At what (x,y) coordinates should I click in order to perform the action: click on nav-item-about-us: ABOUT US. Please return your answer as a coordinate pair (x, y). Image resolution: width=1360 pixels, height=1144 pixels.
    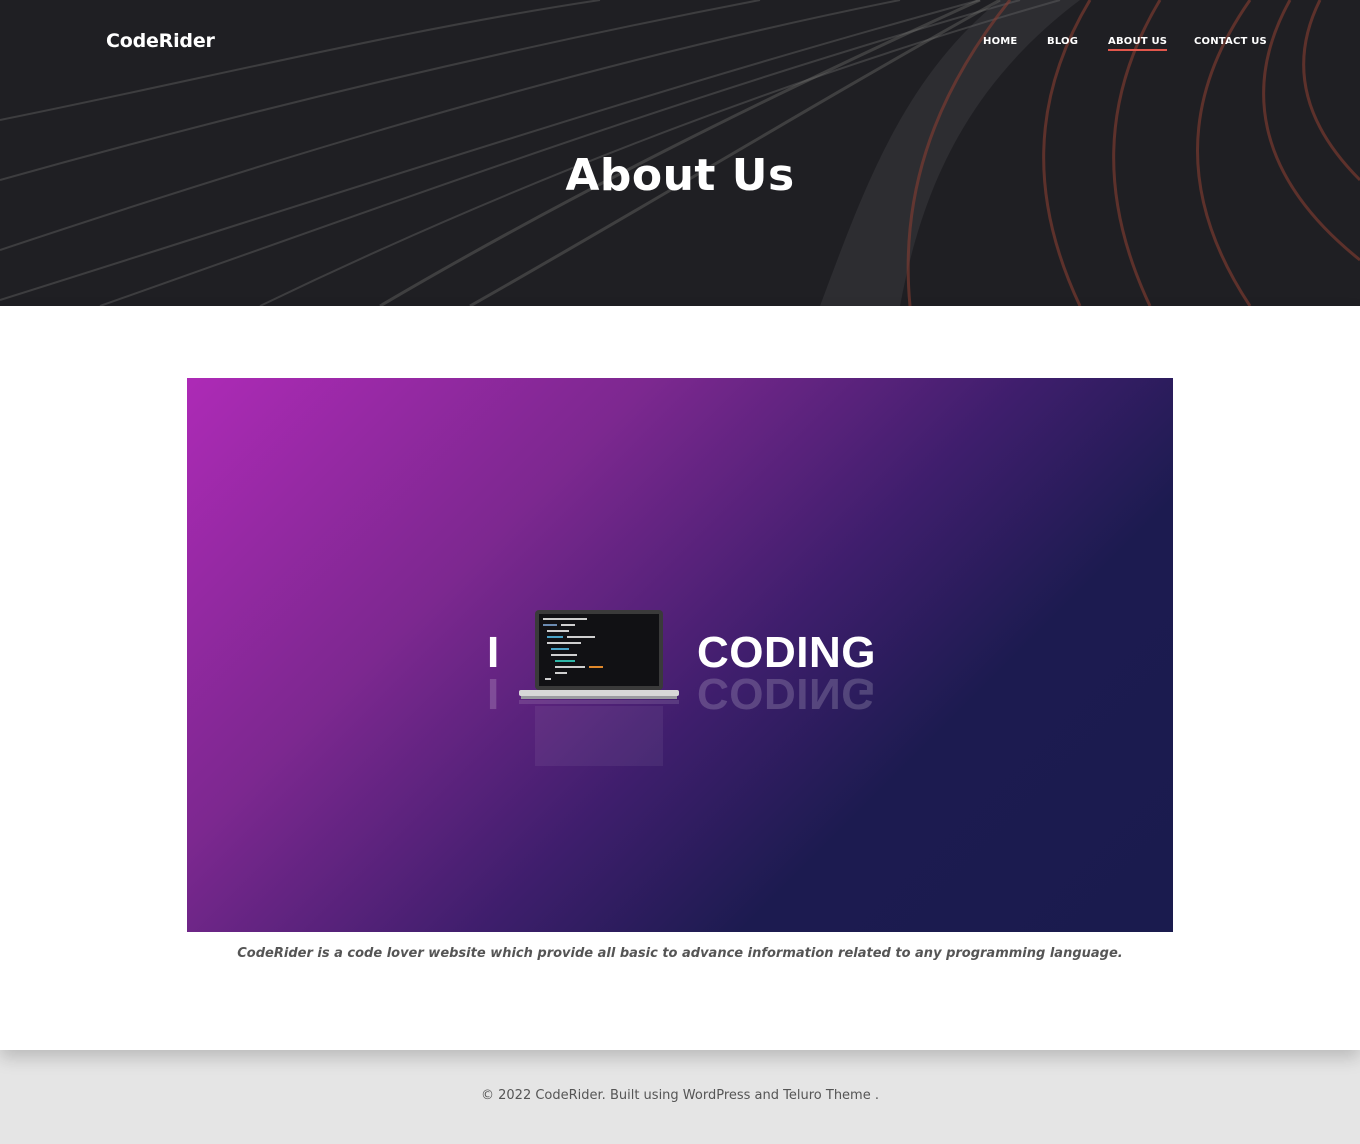
    Looking at the image, I should click on (1138, 43).